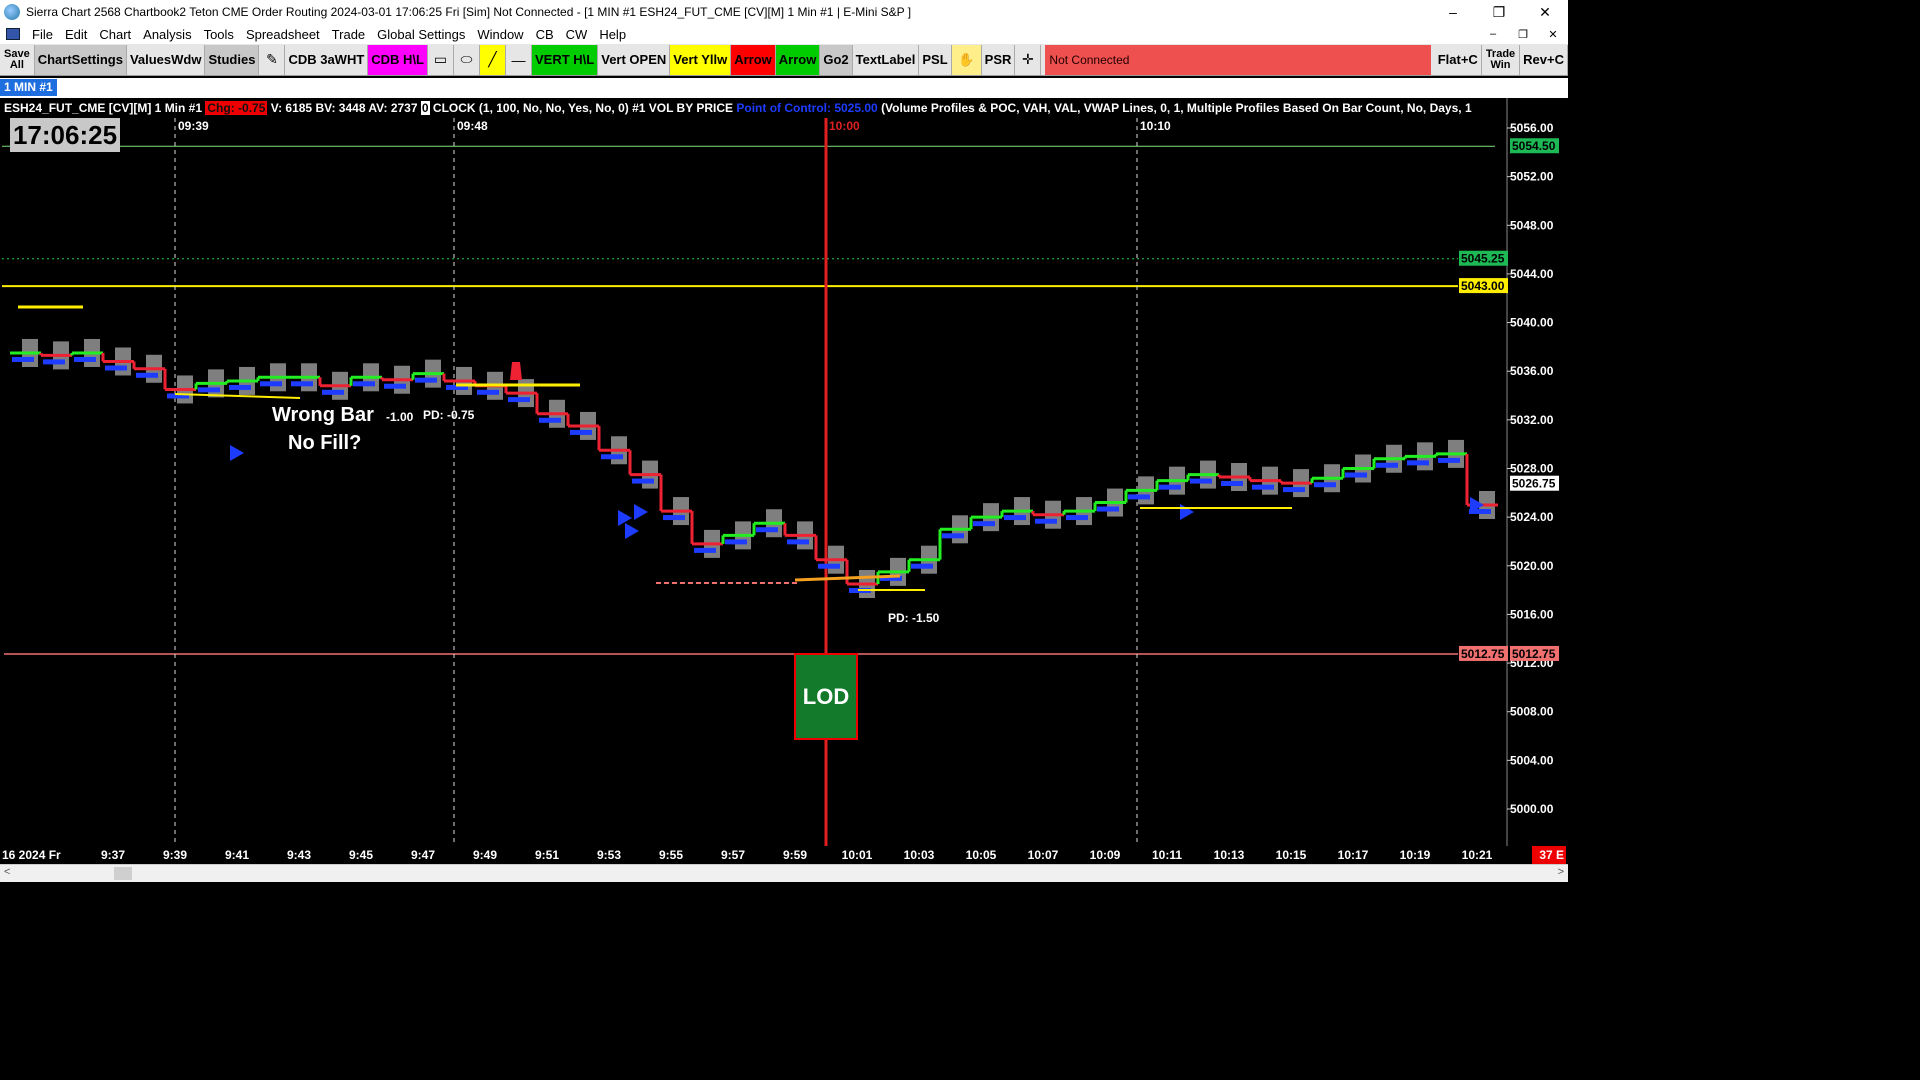  What do you see at coordinates (123, 873) in the screenshot?
I see `scroll-thumb` at bounding box center [123, 873].